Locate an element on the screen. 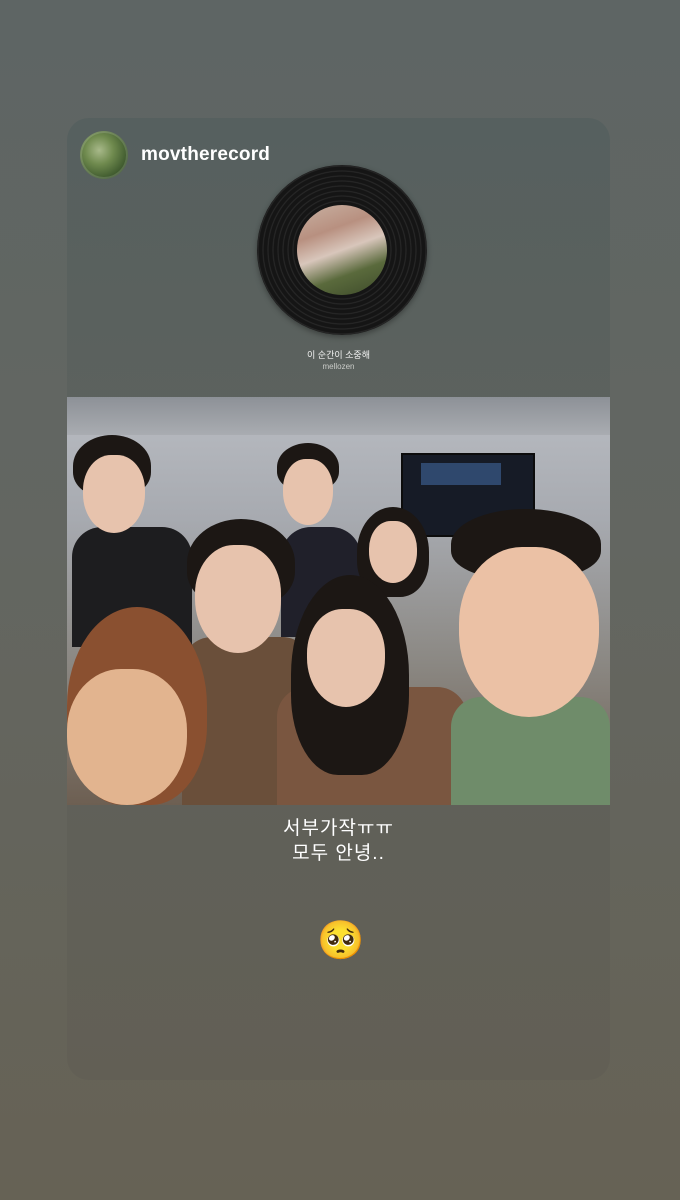 The image size is (680, 1200). caption-line-1: 서부가작ㅠㅠ is located at coordinates (338, 828).